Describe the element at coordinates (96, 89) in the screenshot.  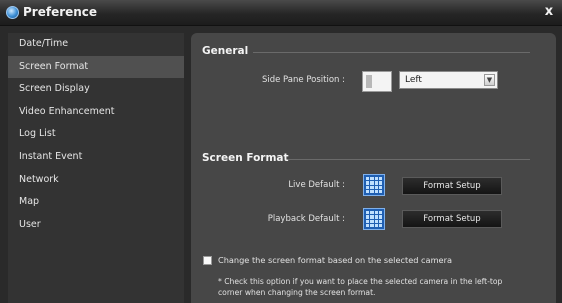
I see `sidebar-item-screen-display: Screen Display` at that location.